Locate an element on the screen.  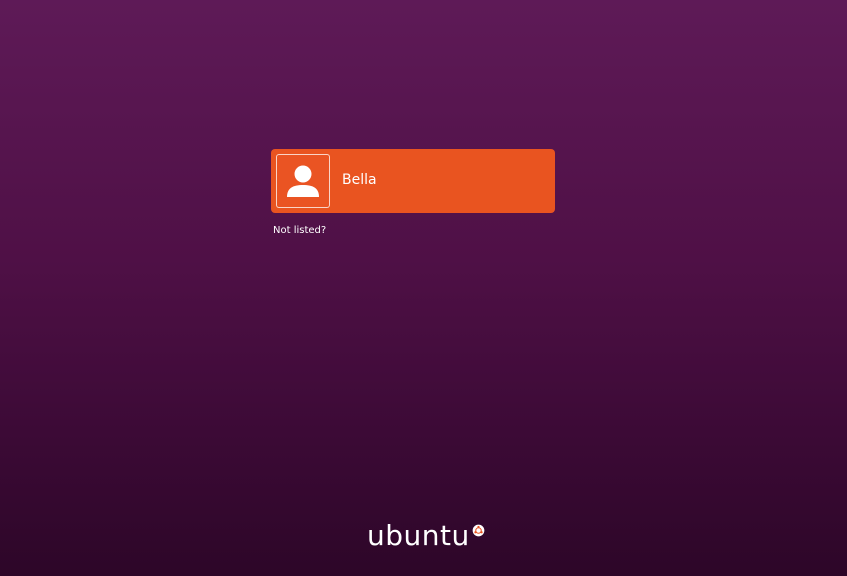
circle-of-friends-icon is located at coordinates (478, 530).